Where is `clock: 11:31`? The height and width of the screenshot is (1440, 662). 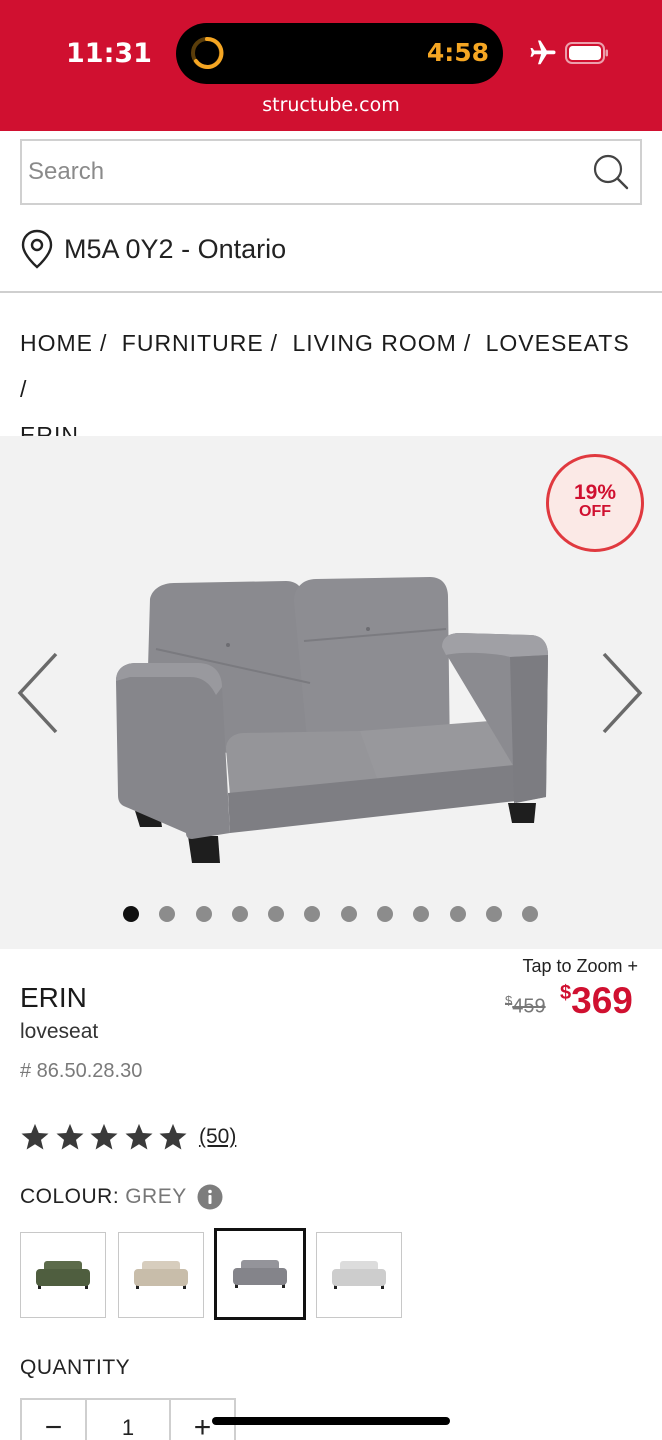 clock: 11:31 is located at coordinates (109, 53).